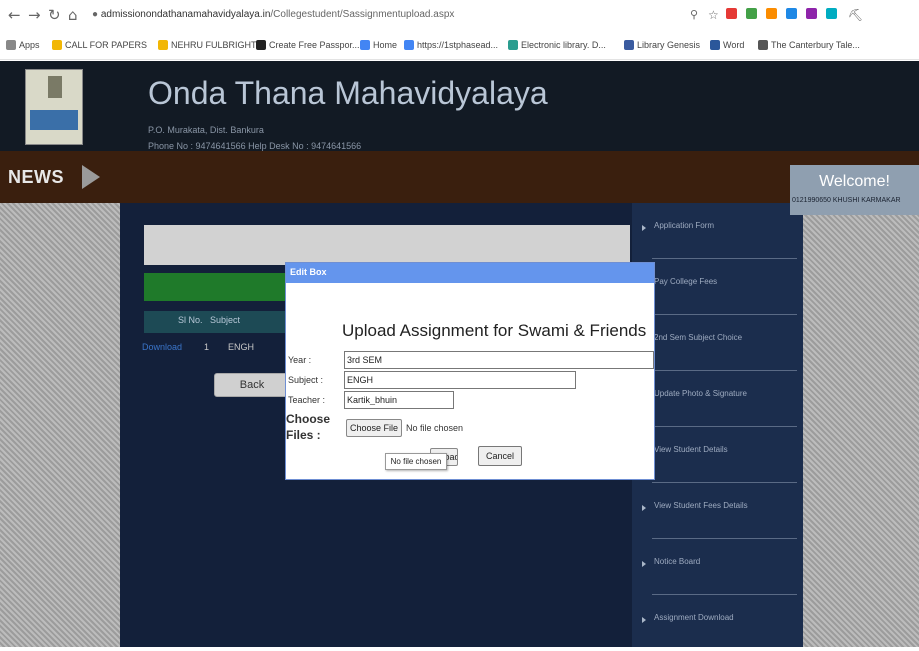  What do you see at coordinates (73, 15) in the screenshot?
I see `home-icon: ⌂` at bounding box center [73, 15].